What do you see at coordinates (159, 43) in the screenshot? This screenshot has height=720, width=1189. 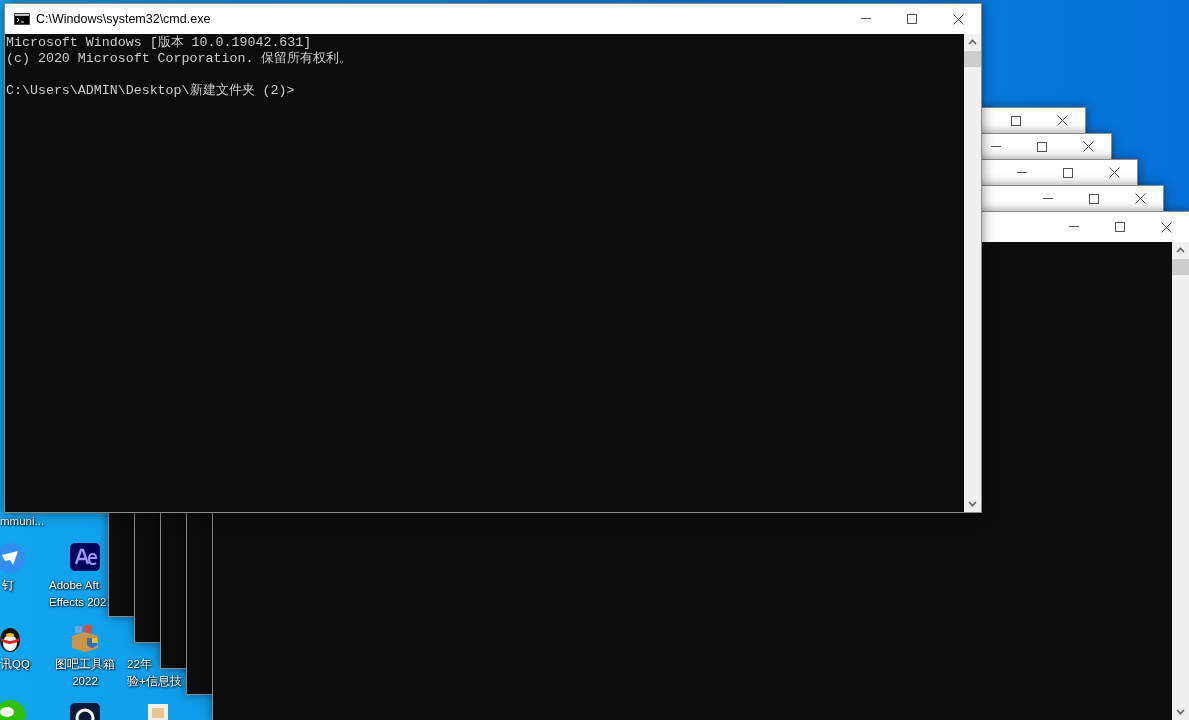 I see `console-output-line: Microsoft Windows [版本 10.0.19042.631]` at bounding box center [159, 43].